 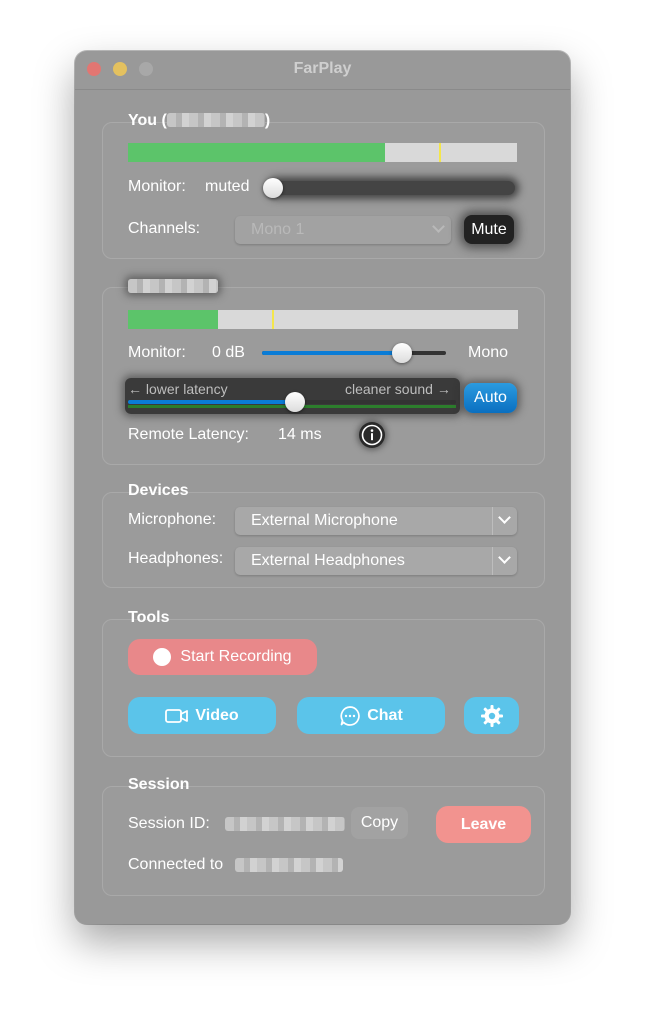 What do you see at coordinates (267, 120) in the screenshot?
I see `you-title-suffix: )` at bounding box center [267, 120].